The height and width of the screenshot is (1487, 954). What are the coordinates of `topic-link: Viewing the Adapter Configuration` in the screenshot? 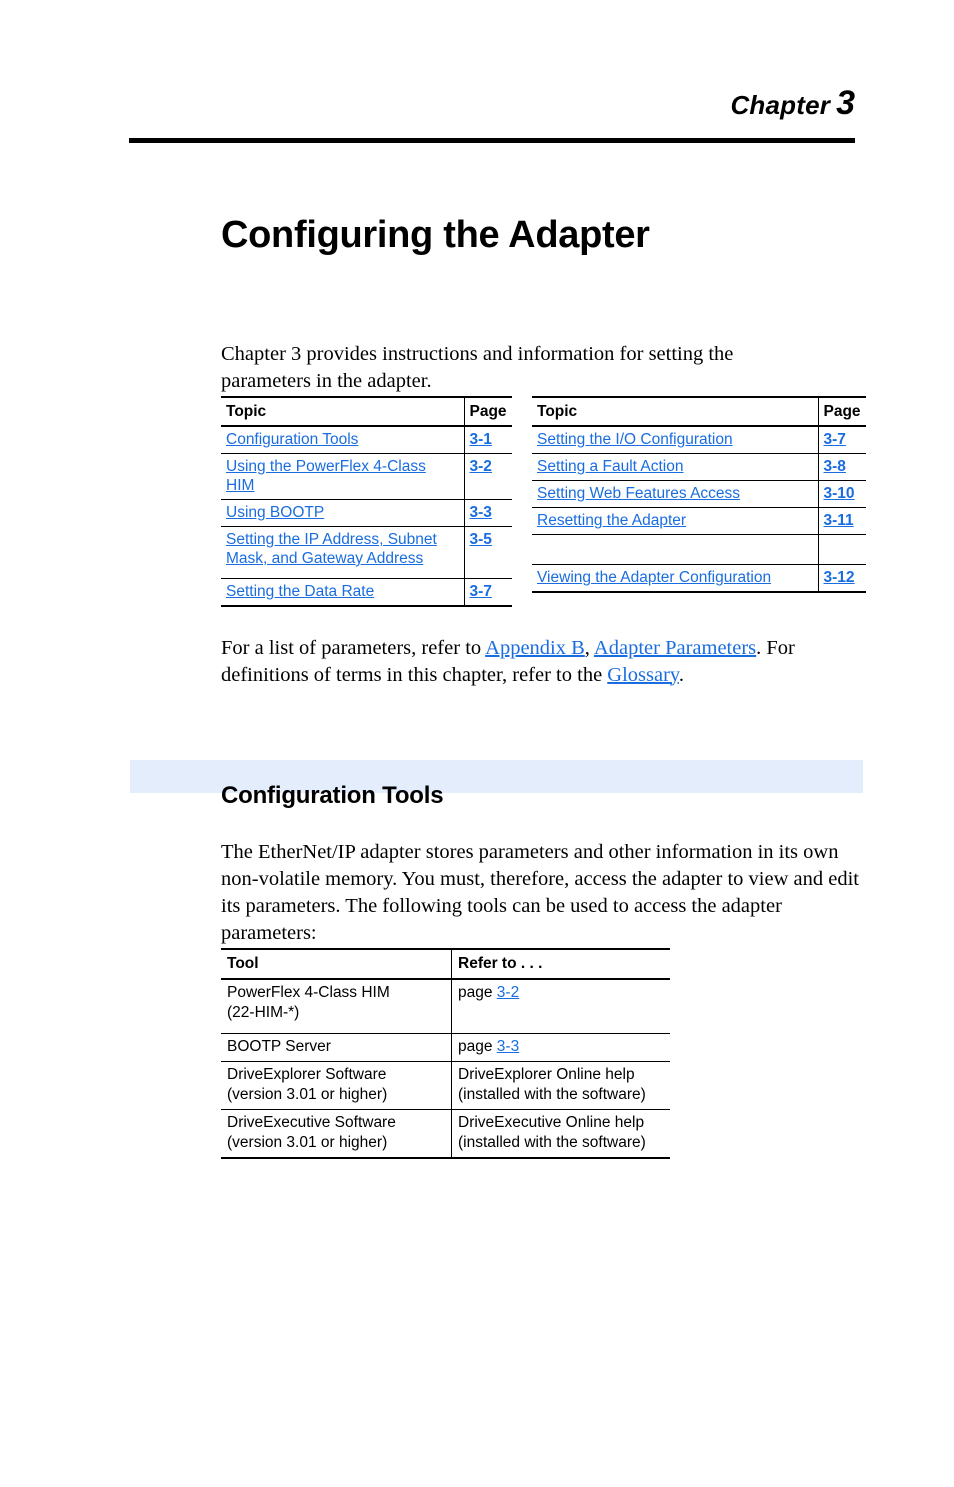 It's located at (654, 577).